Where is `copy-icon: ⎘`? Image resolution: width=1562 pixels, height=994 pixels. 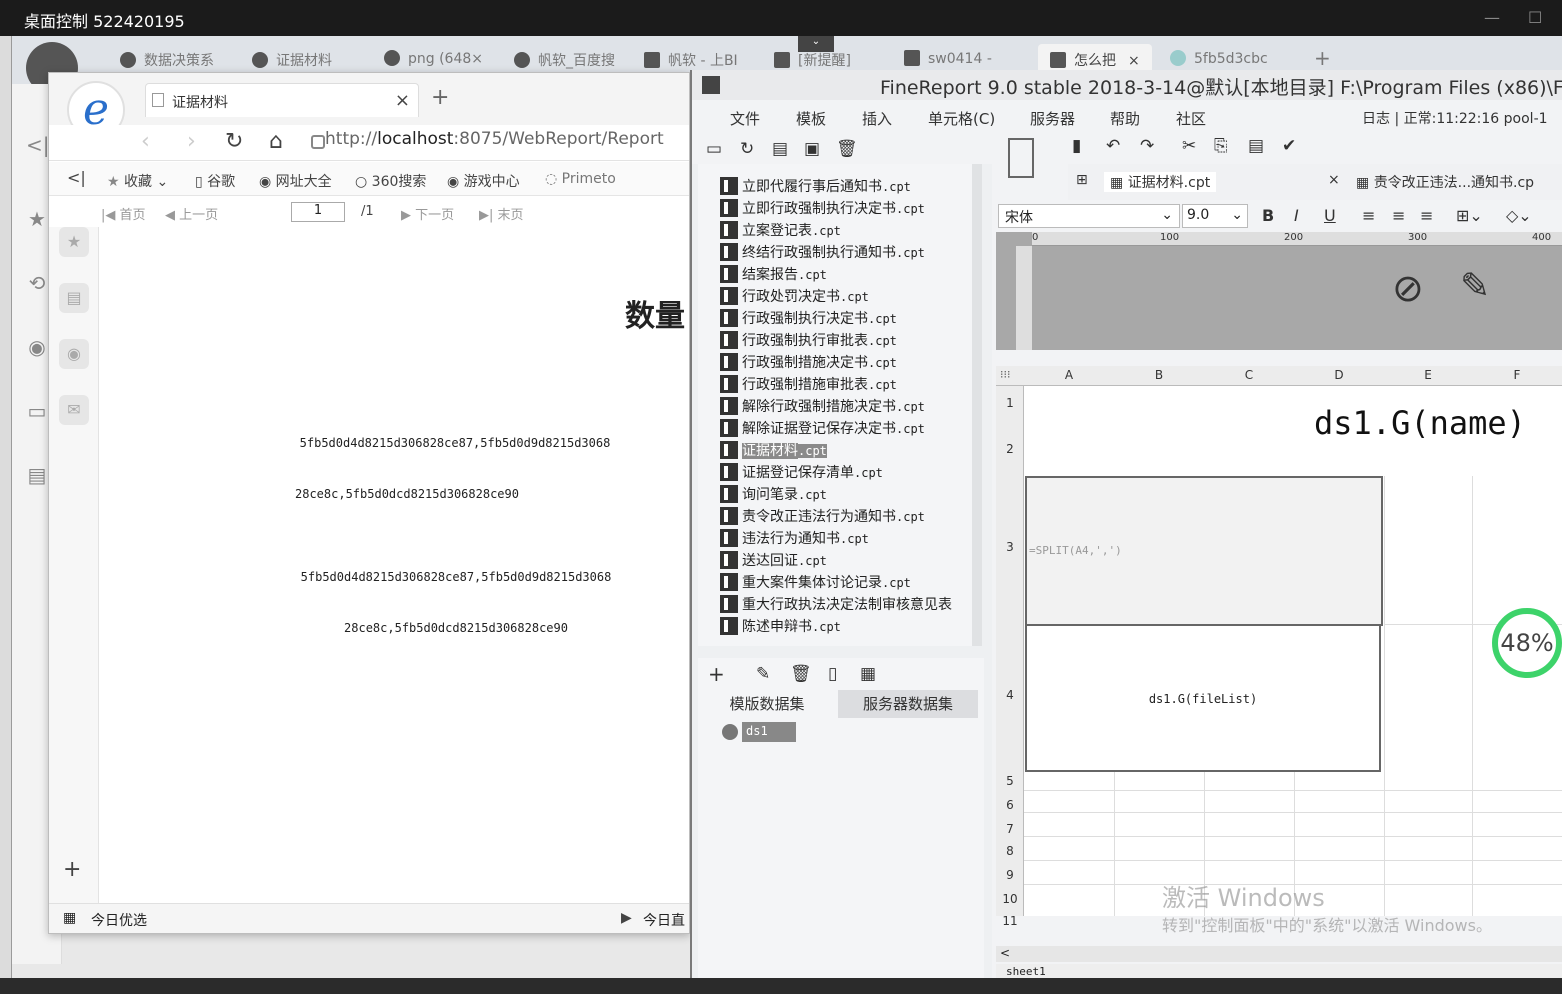 copy-icon: ⎘ is located at coordinates (1221, 146).